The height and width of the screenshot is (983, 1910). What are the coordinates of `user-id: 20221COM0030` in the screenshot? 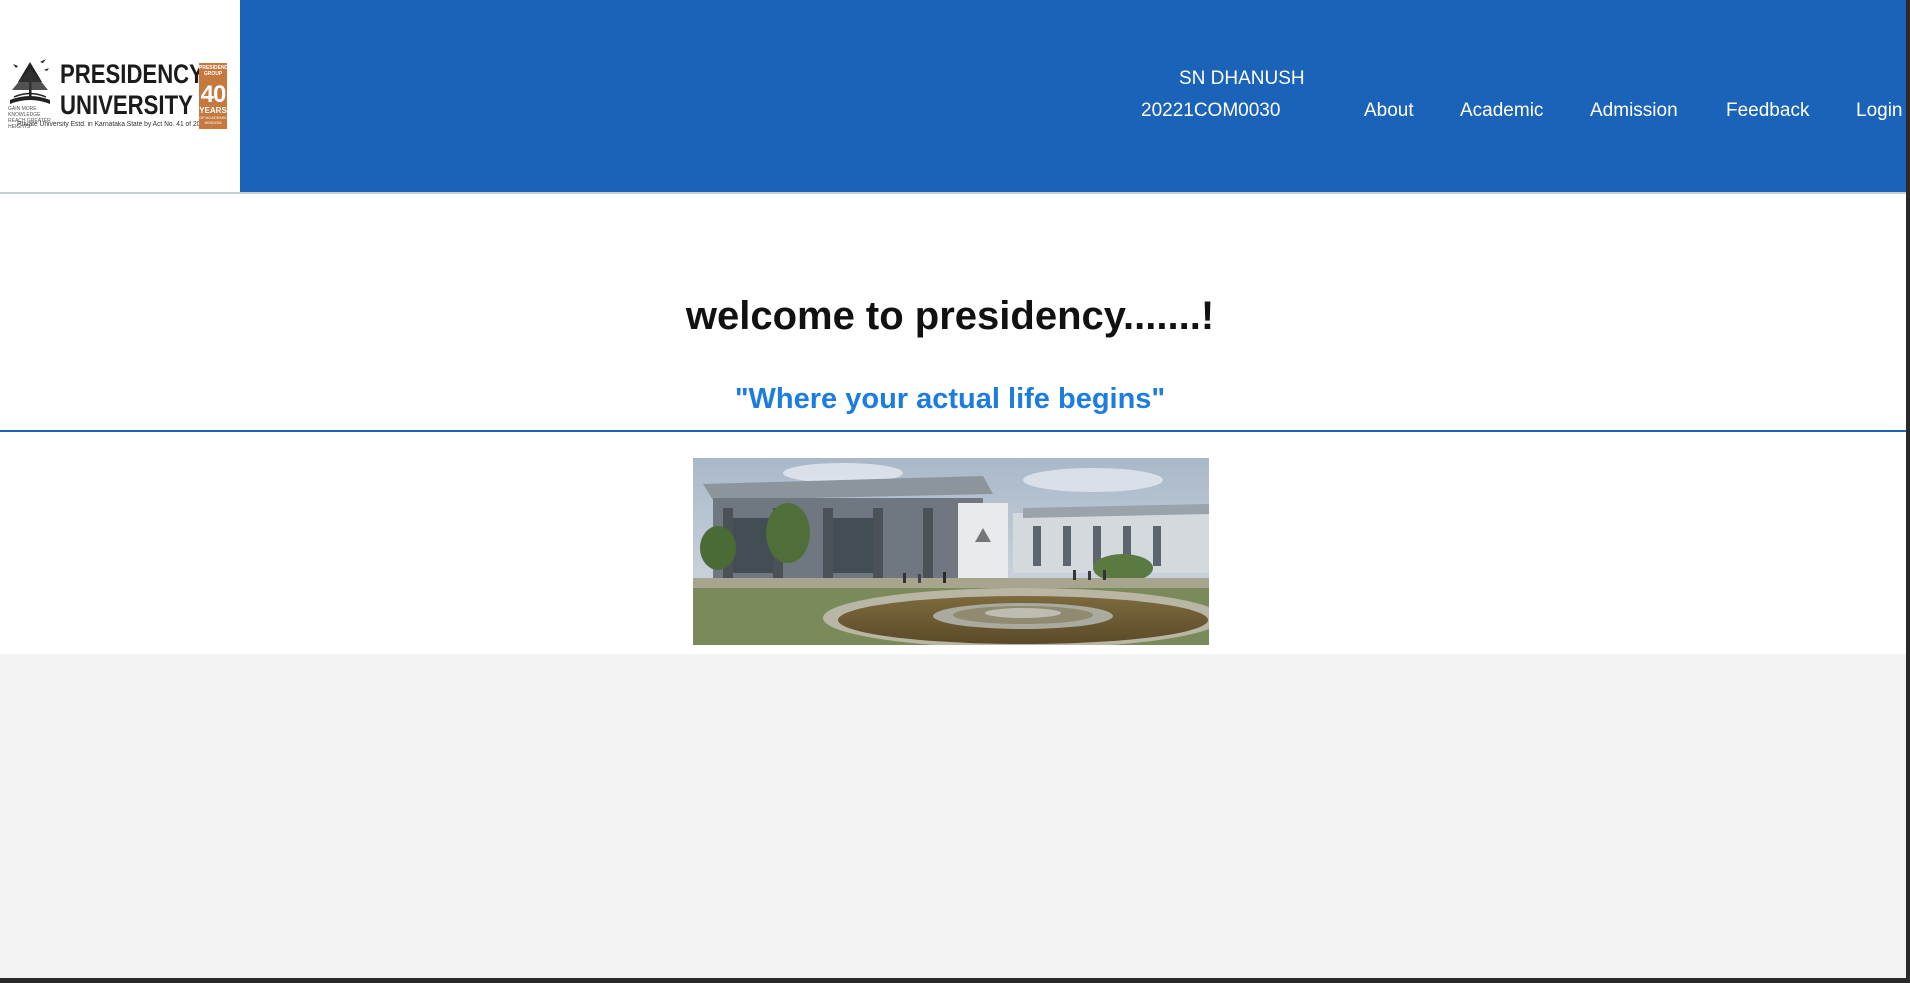 It's located at (1211, 110).